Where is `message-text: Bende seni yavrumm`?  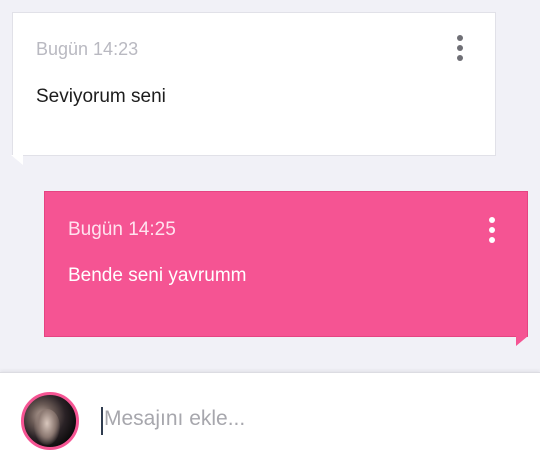
message-text: Bende seni yavrumm is located at coordinates (157, 275).